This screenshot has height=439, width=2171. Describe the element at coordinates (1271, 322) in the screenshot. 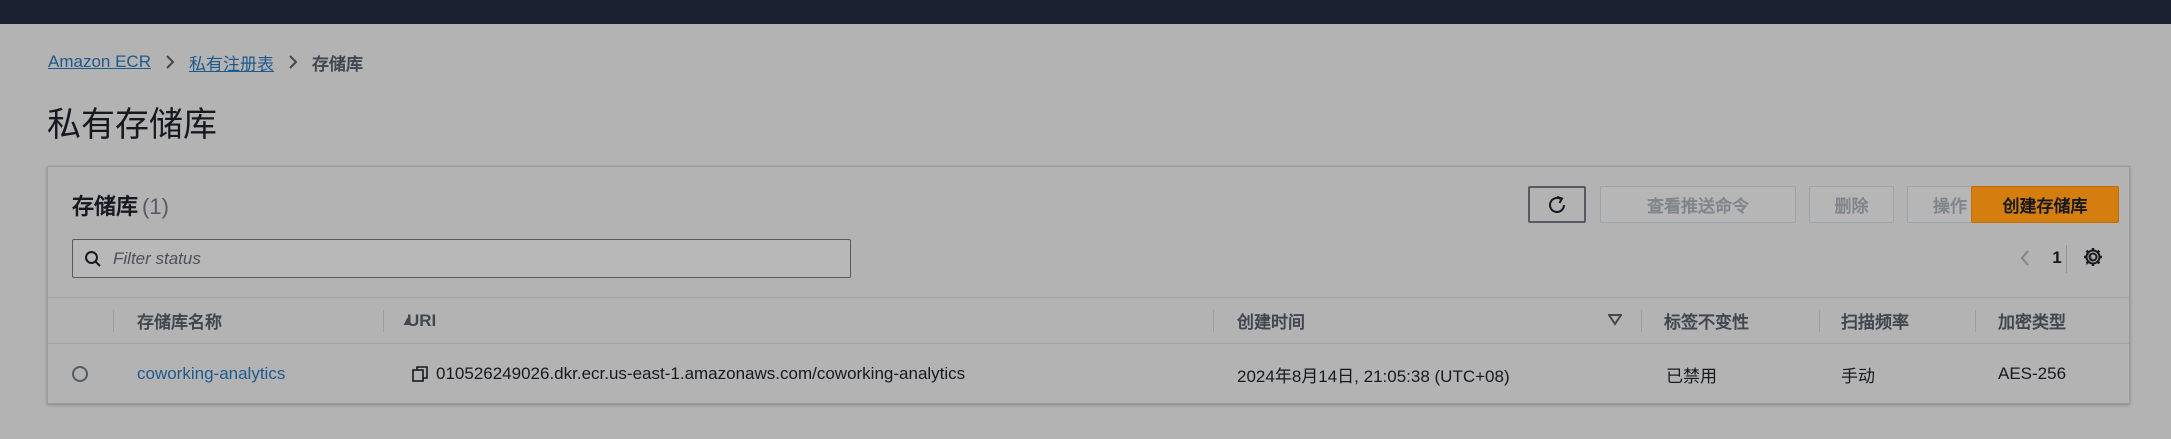

I see `column-header-label: 创建时间` at that location.